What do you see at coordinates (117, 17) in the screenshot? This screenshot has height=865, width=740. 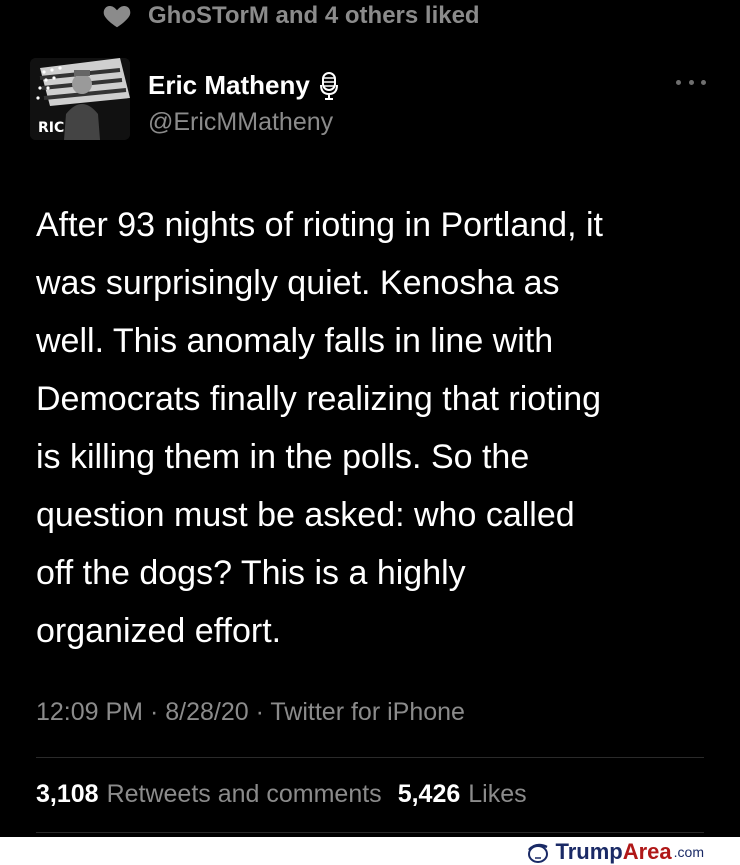 I see `heart-icon` at bounding box center [117, 17].